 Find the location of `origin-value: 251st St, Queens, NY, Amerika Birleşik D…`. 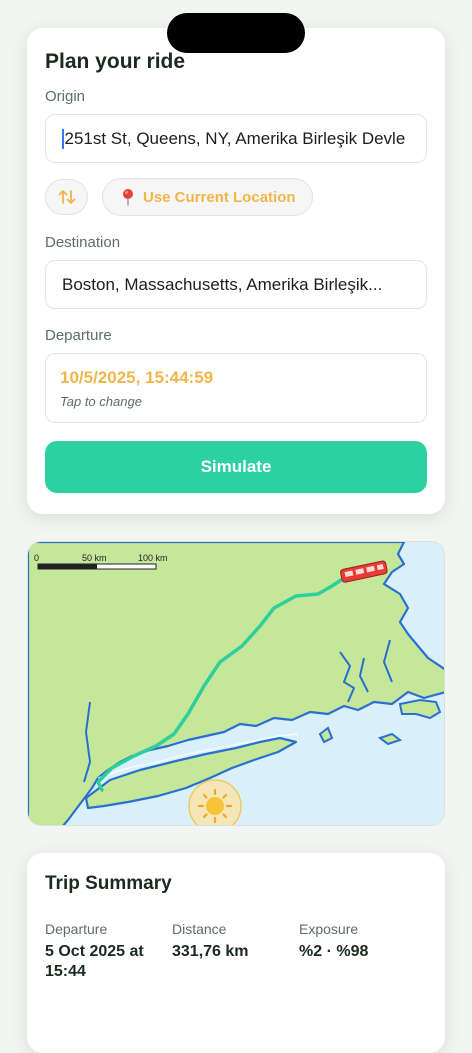

origin-value: 251st St, Queens, NY, Amerika Birleşik D… is located at coordinates (235, 138).